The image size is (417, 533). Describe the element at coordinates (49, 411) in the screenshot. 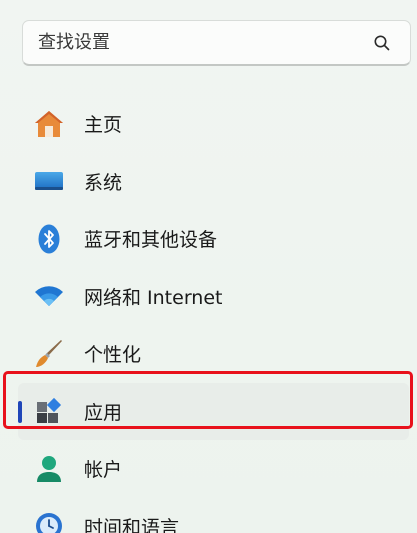

I see `apps-icon` at that location.